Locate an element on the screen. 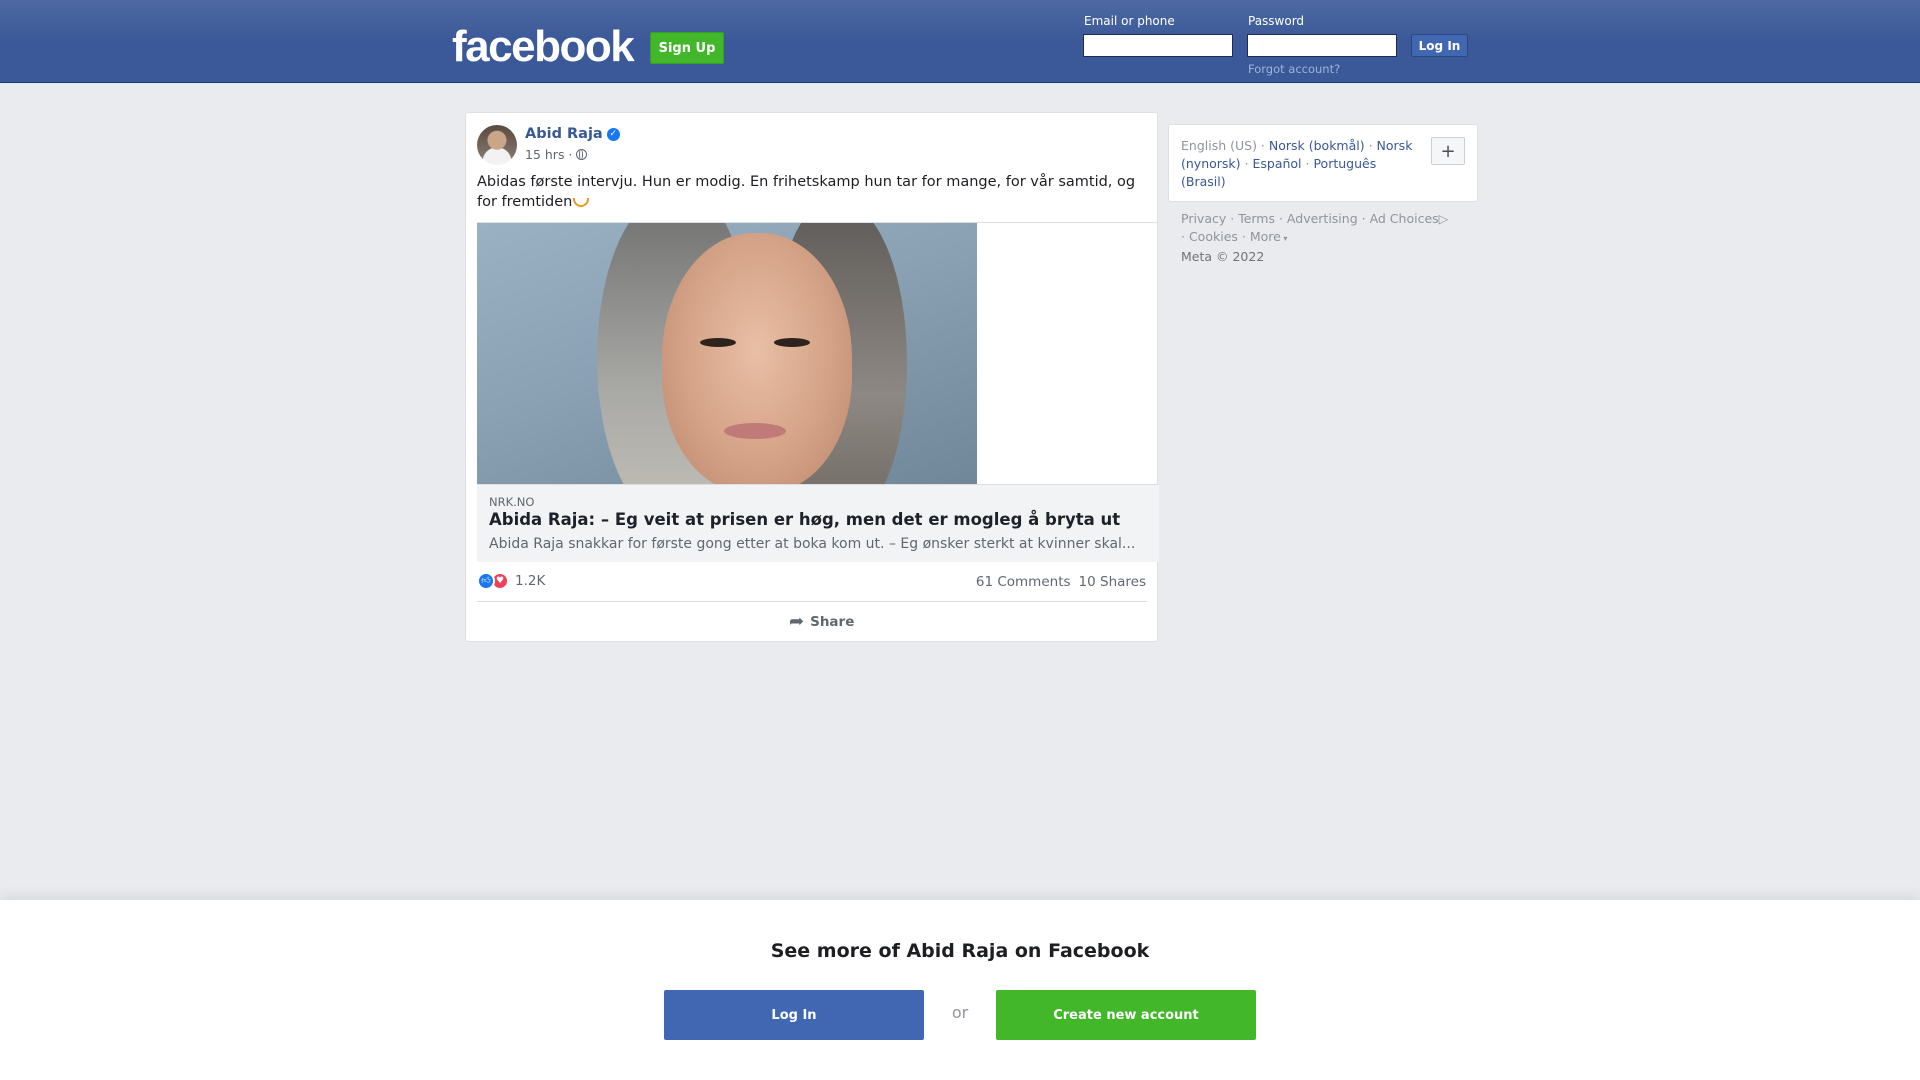  share-icon: ➦ is located at coordinates (797, 621).